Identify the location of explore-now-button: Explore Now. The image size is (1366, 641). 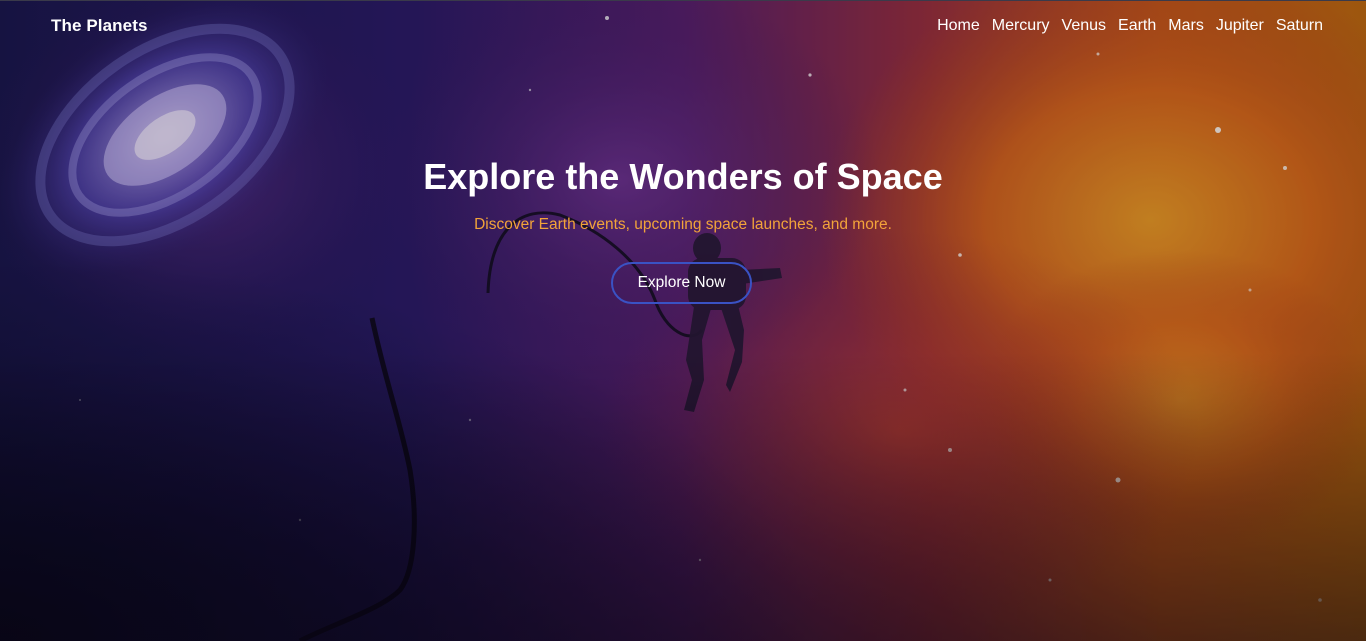
(681, 283).